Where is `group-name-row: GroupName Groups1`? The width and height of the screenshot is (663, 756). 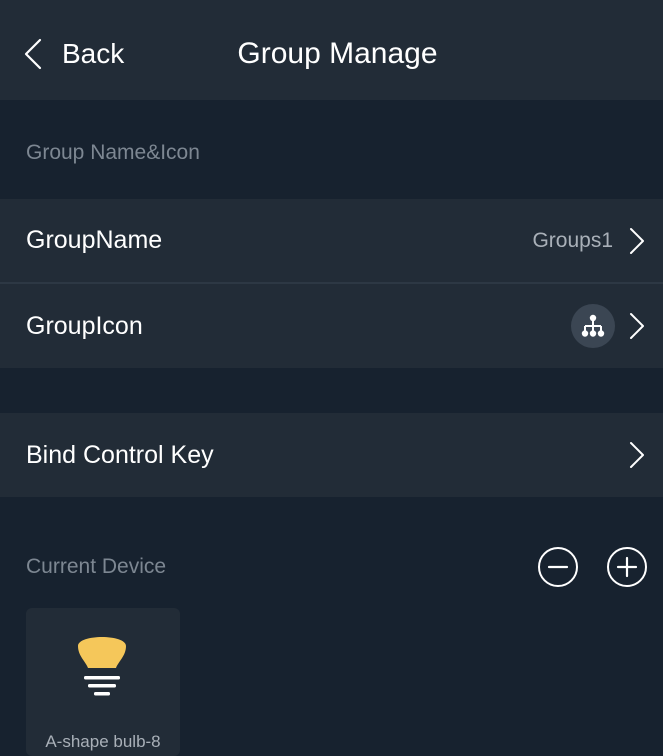 group-name-row: GroupName Groups1 is located at coordinates (331, 240).